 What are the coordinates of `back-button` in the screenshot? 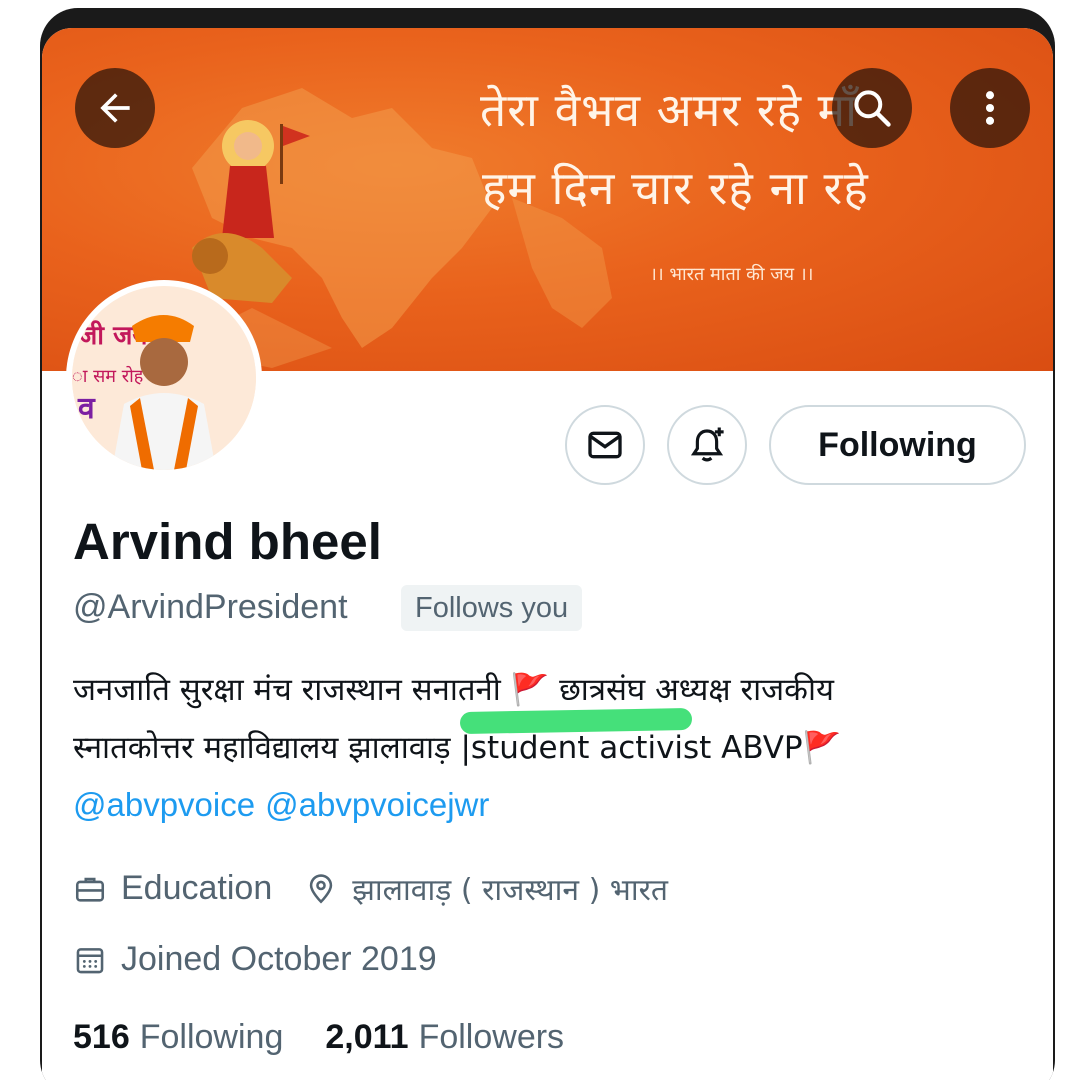 It's located at (115, 108).